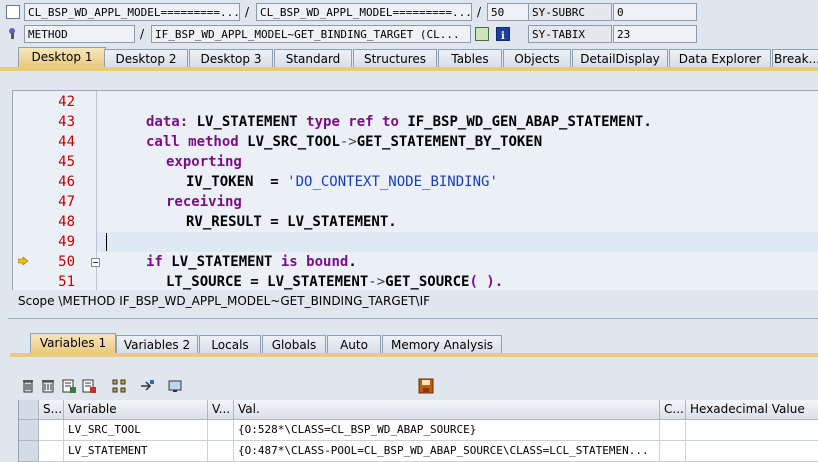  I want to click on tab-tables: Tables, so click(470, 58).